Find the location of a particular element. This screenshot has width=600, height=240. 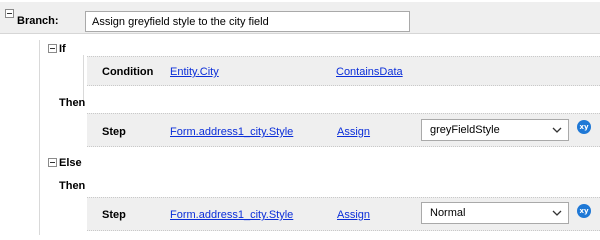

condition-operator-link: ContainsData is located at coordinates (369, 72).